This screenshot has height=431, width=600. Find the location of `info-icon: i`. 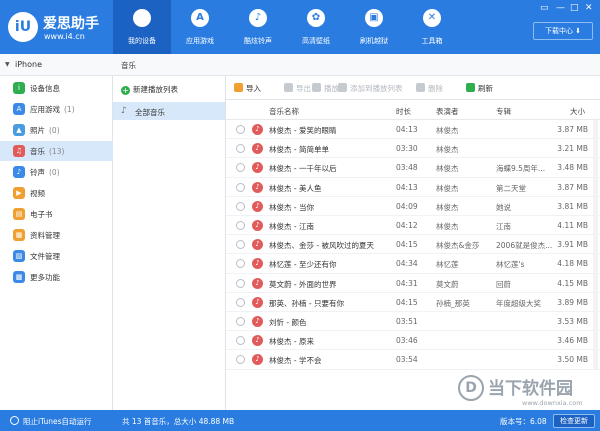

info-icon: i is located at coordinates (19, 88).